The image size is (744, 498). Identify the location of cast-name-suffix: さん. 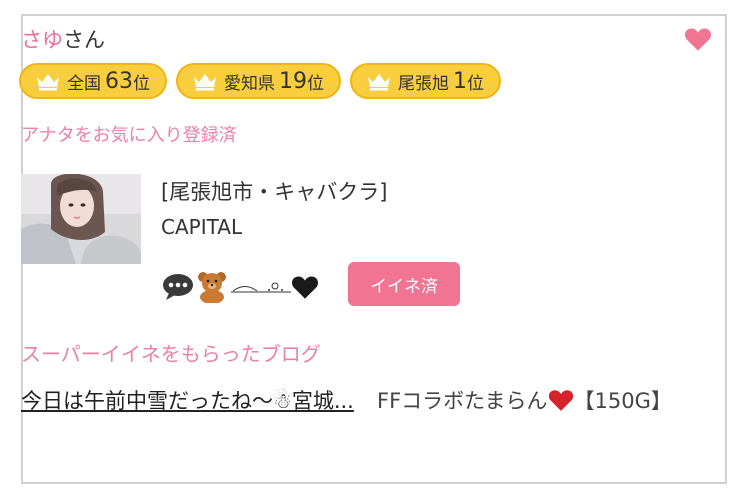
(84, 40).